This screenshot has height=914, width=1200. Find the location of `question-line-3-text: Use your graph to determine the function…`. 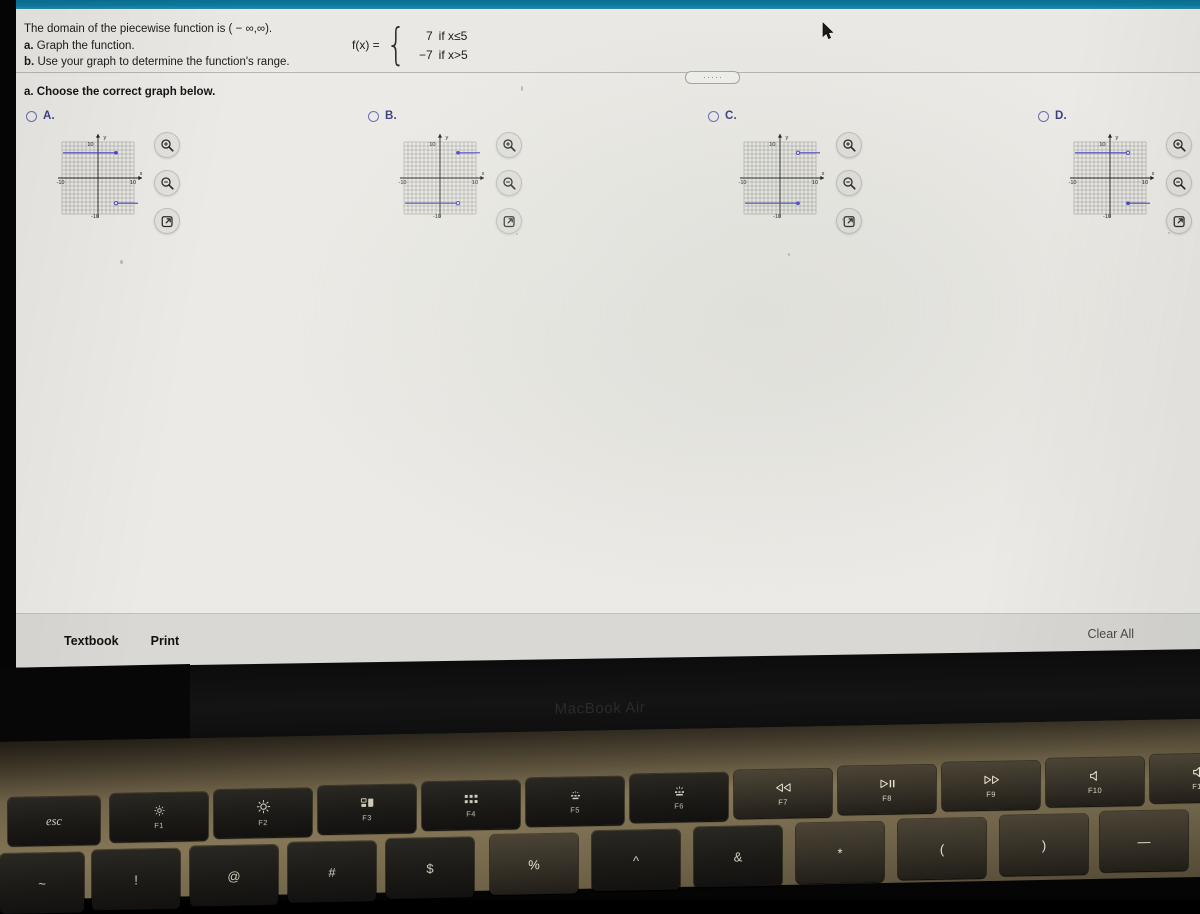

question-line-3-text: Use your graph to determine the function… is located at coordinates (163, 62).